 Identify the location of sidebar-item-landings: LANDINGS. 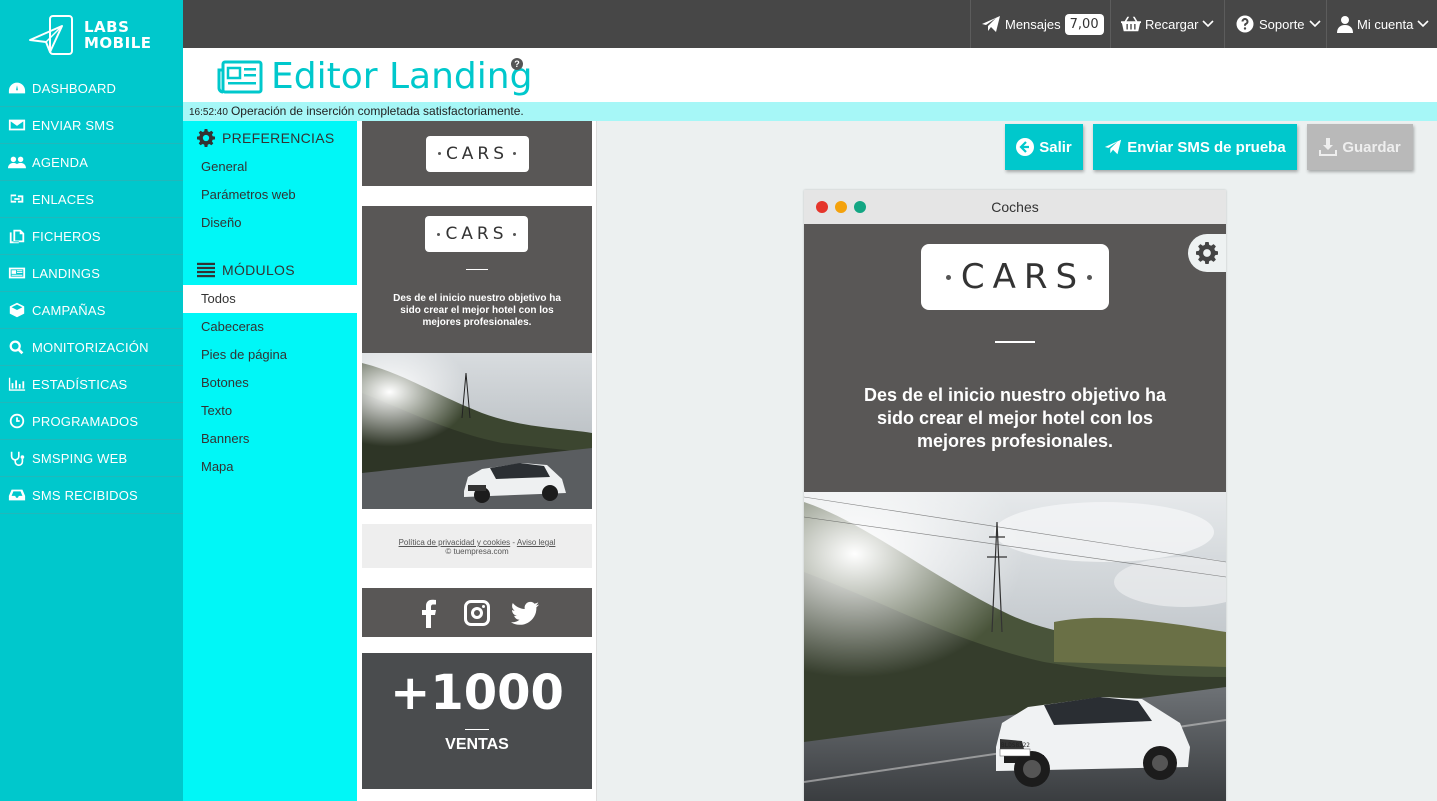
(91, 273).